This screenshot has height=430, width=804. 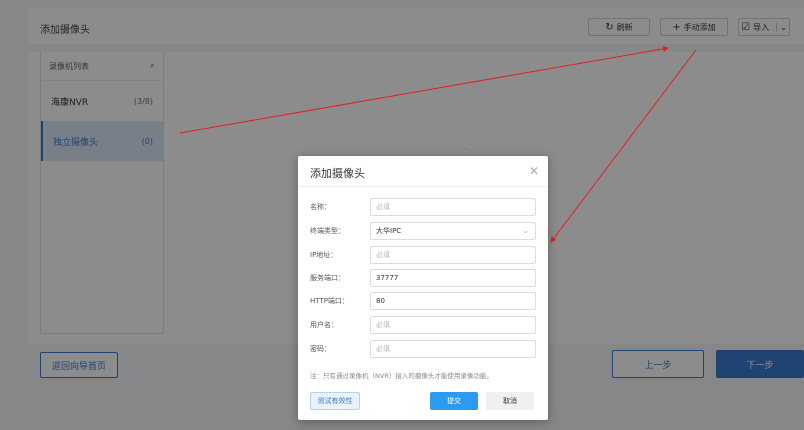 I want to click on modal-divider, so click(x=423, y=186).